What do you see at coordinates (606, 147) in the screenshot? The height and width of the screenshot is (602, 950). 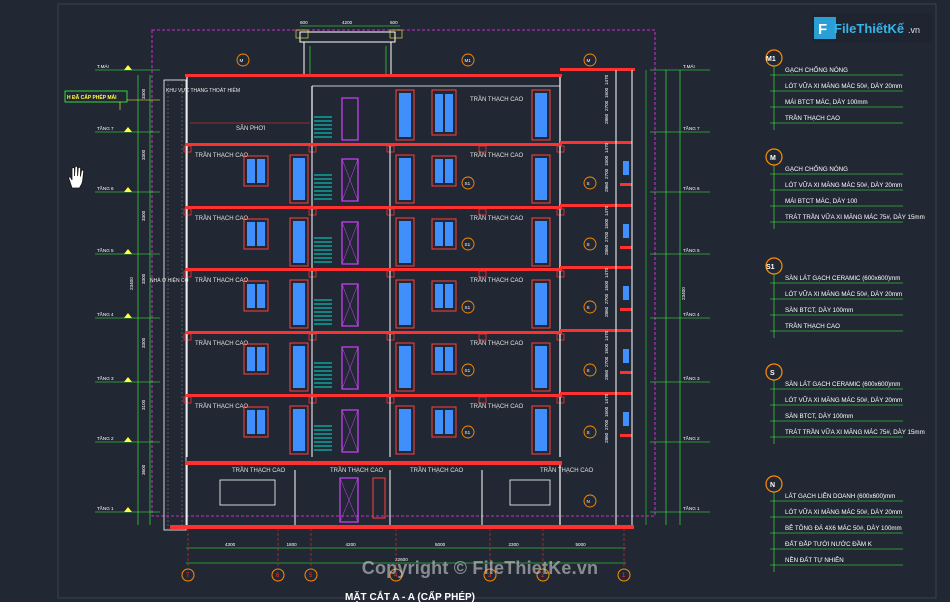 I see `right-dim: 1470` at bounding box center [606, 147].